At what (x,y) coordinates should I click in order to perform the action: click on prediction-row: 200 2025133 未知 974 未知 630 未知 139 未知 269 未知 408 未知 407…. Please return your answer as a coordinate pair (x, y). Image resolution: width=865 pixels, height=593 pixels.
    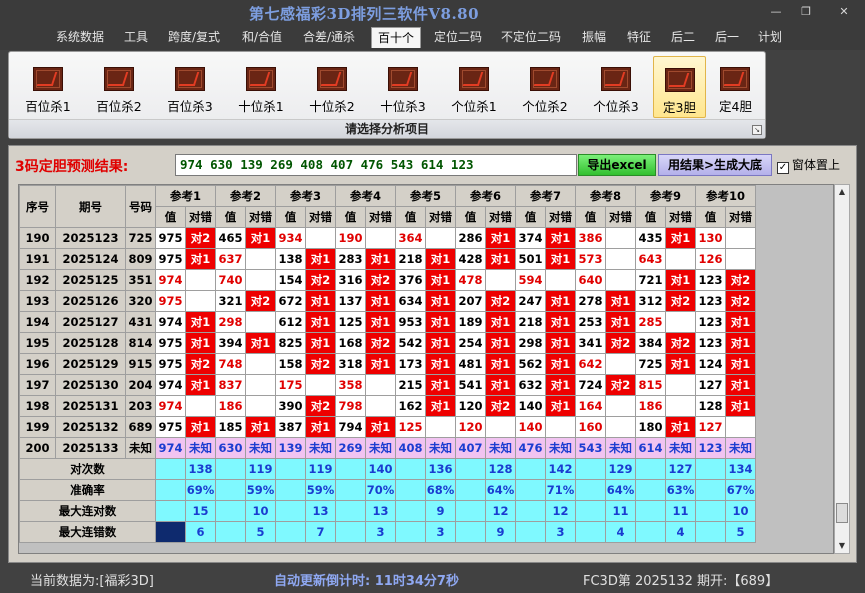
    Looking at the image, I should click on (387, 448).